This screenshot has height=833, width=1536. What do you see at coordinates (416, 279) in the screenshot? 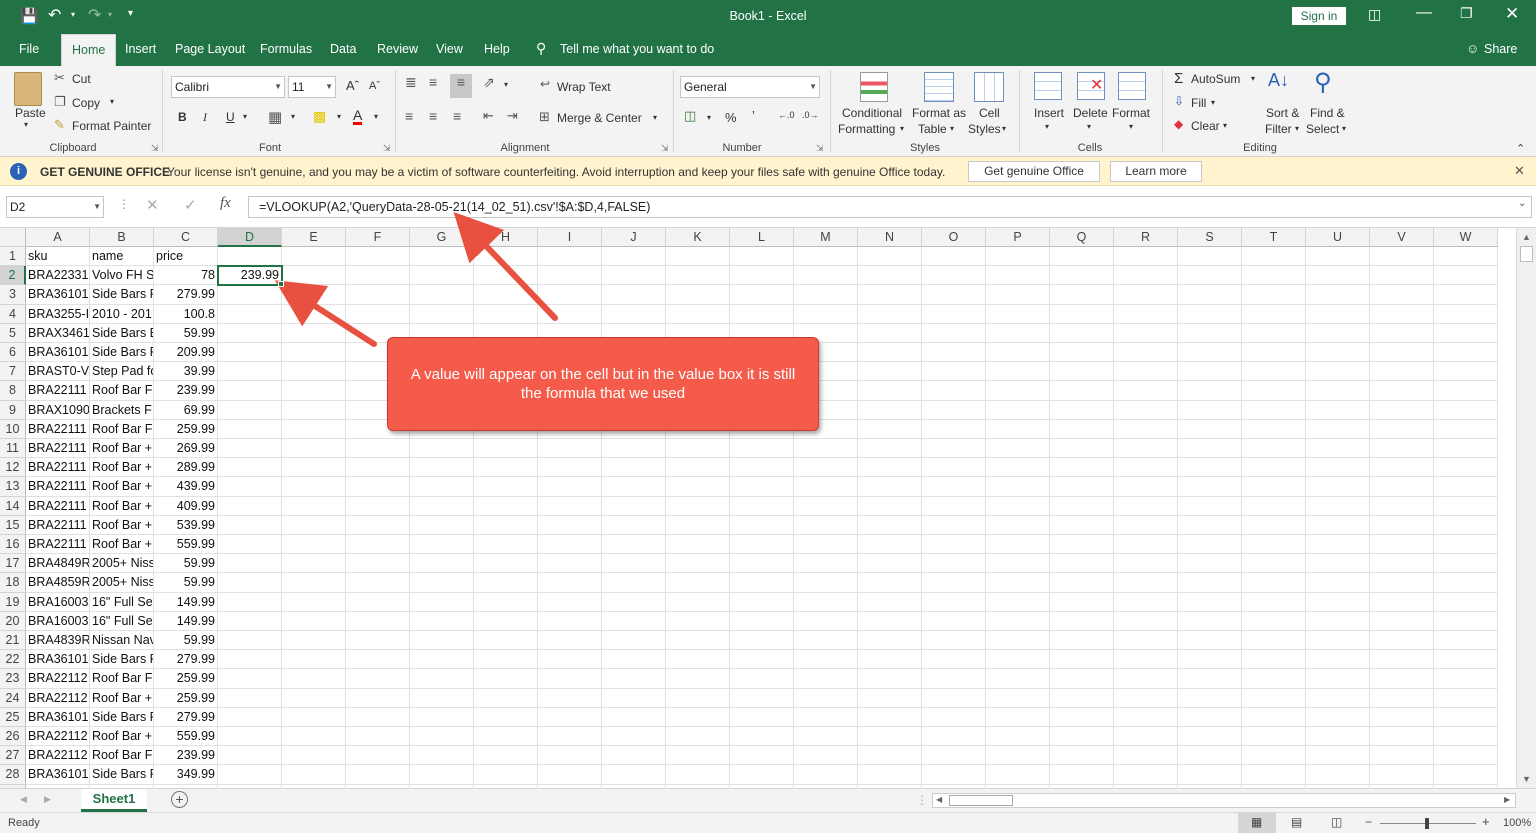
I see `annotation-arrows` at bounding box center [416, 279].